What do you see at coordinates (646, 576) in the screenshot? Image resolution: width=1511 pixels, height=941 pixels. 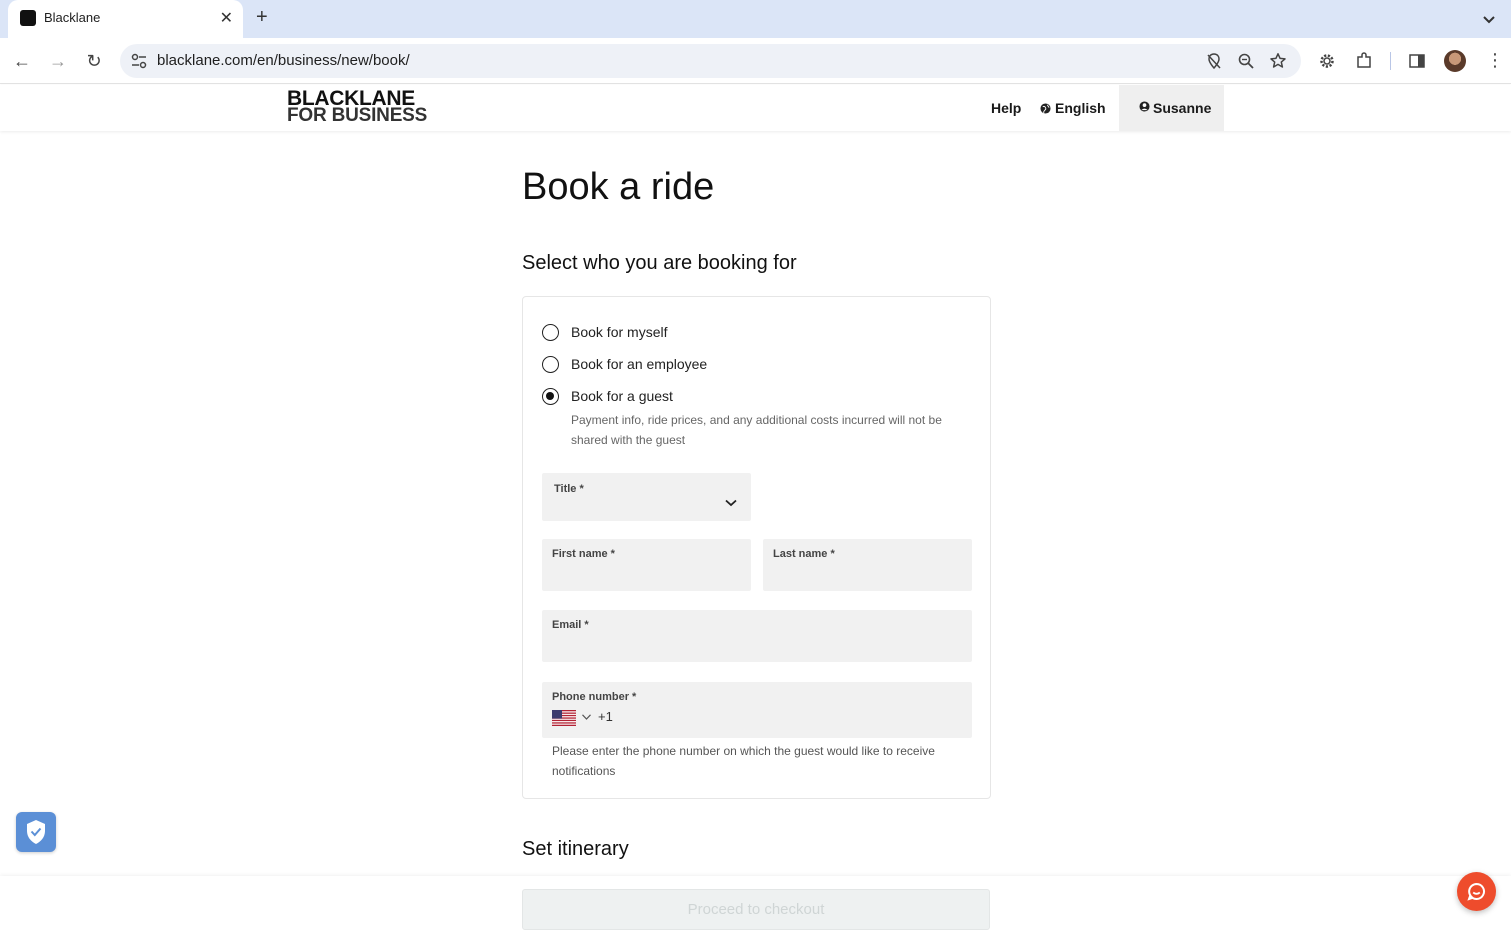 I see `first-name-input` at bounding box center [646, 576].